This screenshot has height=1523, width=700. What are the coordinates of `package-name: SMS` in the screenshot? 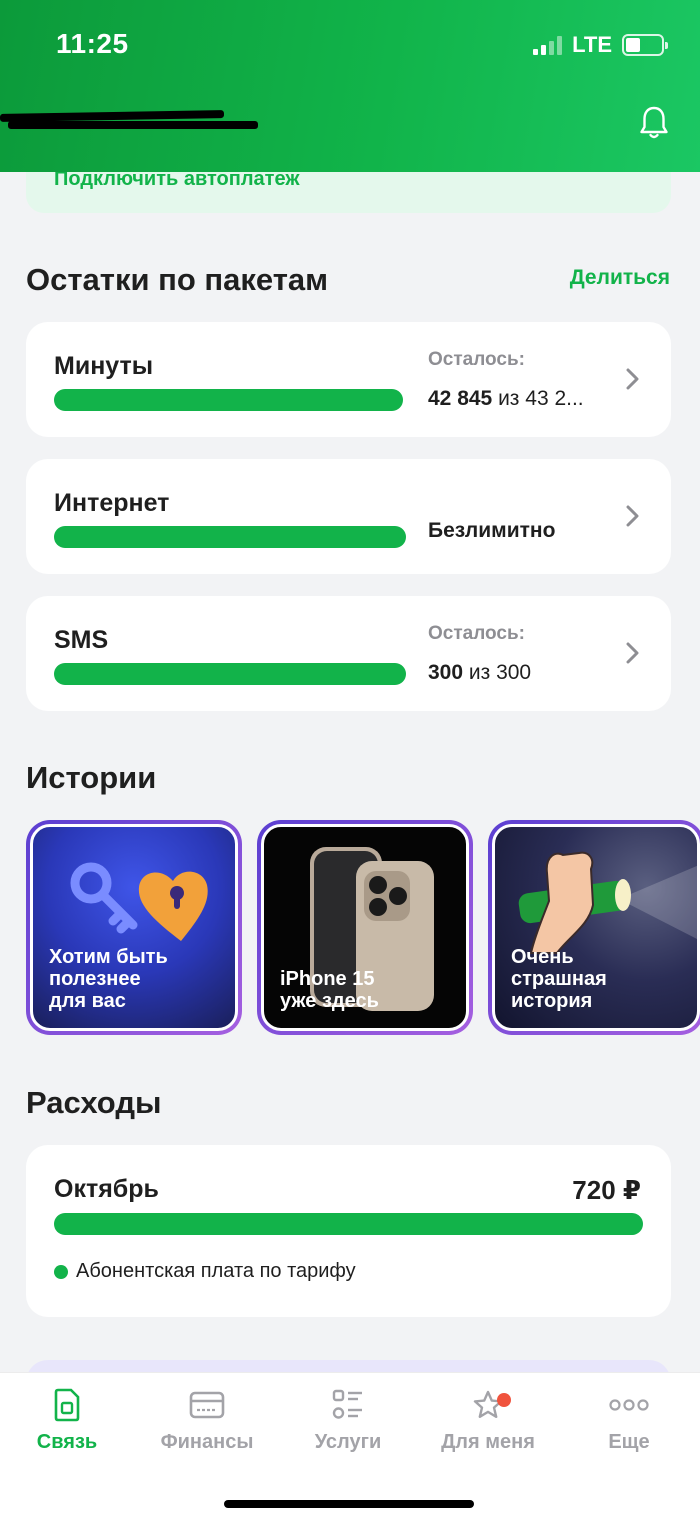 It's located at (81, 640).